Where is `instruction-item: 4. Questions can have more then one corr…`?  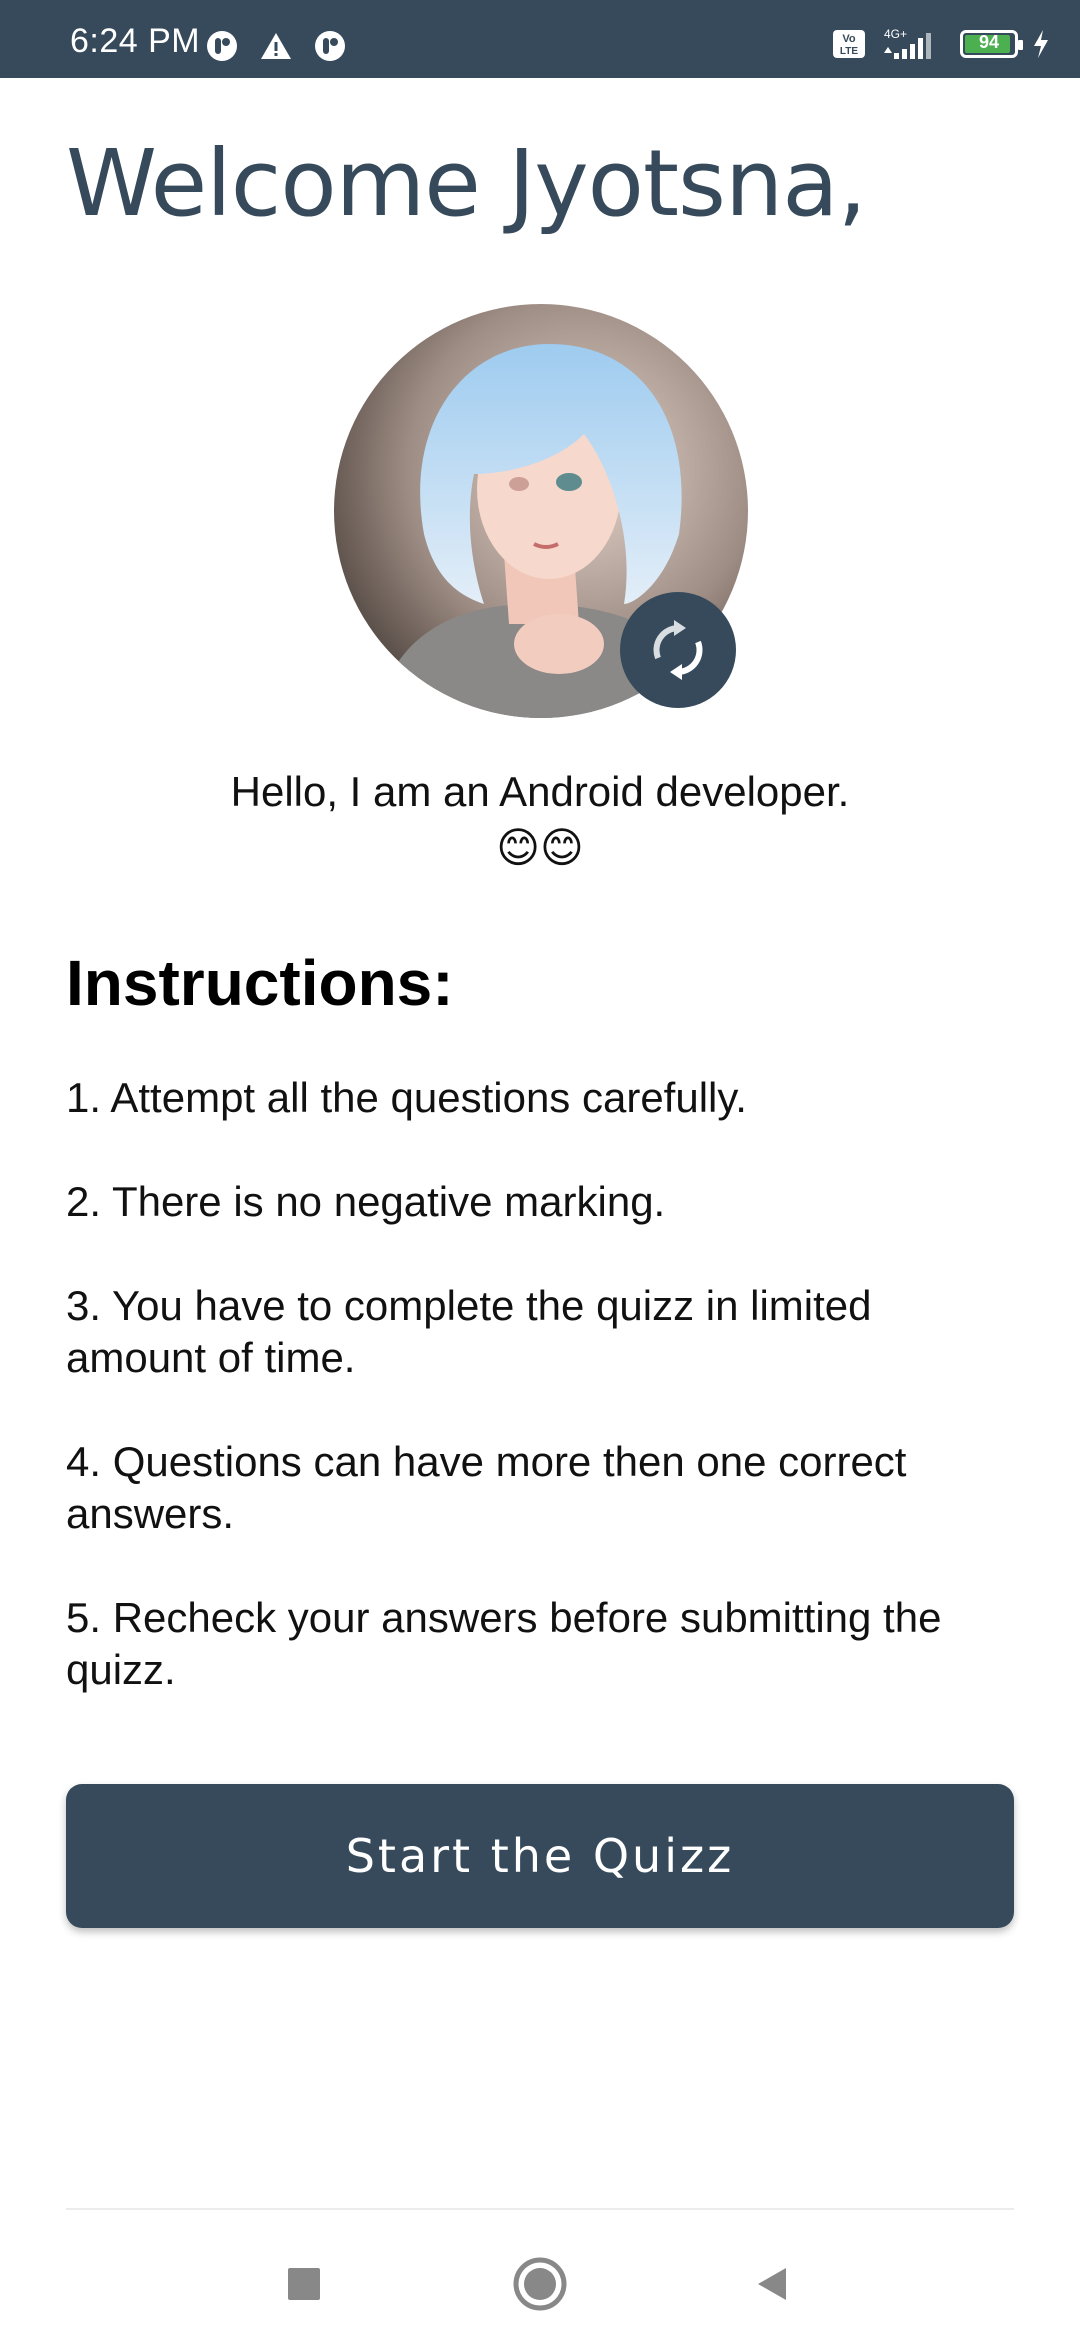
instruction-item: 4. Questions can have more then one corr… is located at coordinates (486, 1487).